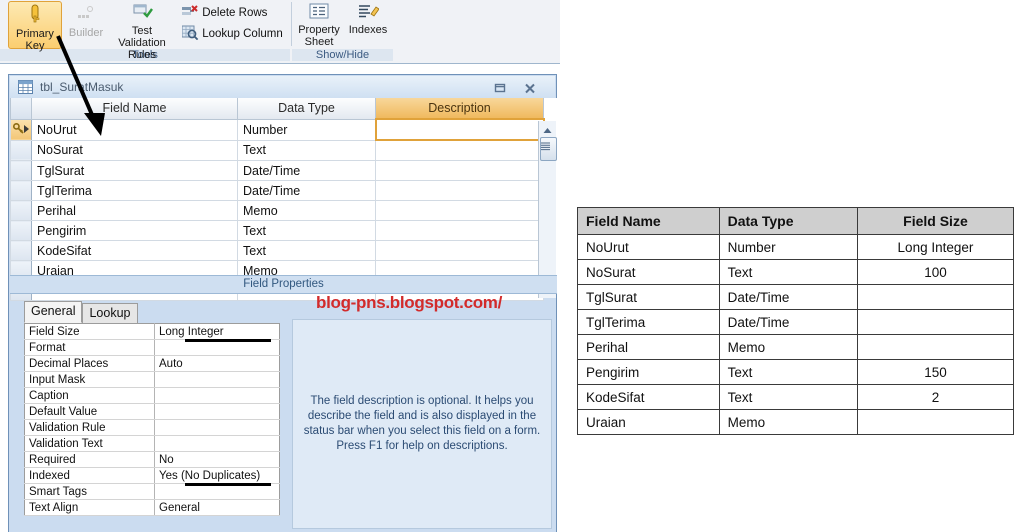 The width and height of the screenshot is (1014, 532). What do you see at coordinates (306, 109) in the screenshot?
I see `column-header-data-type: Data Type` at bounding box center [306, 109].